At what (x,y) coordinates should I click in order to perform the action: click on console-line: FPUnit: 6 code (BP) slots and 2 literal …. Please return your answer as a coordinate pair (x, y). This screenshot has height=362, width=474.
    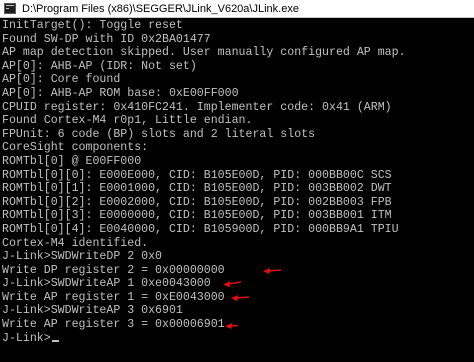
    Looking at the image, I should click on (159, 134).